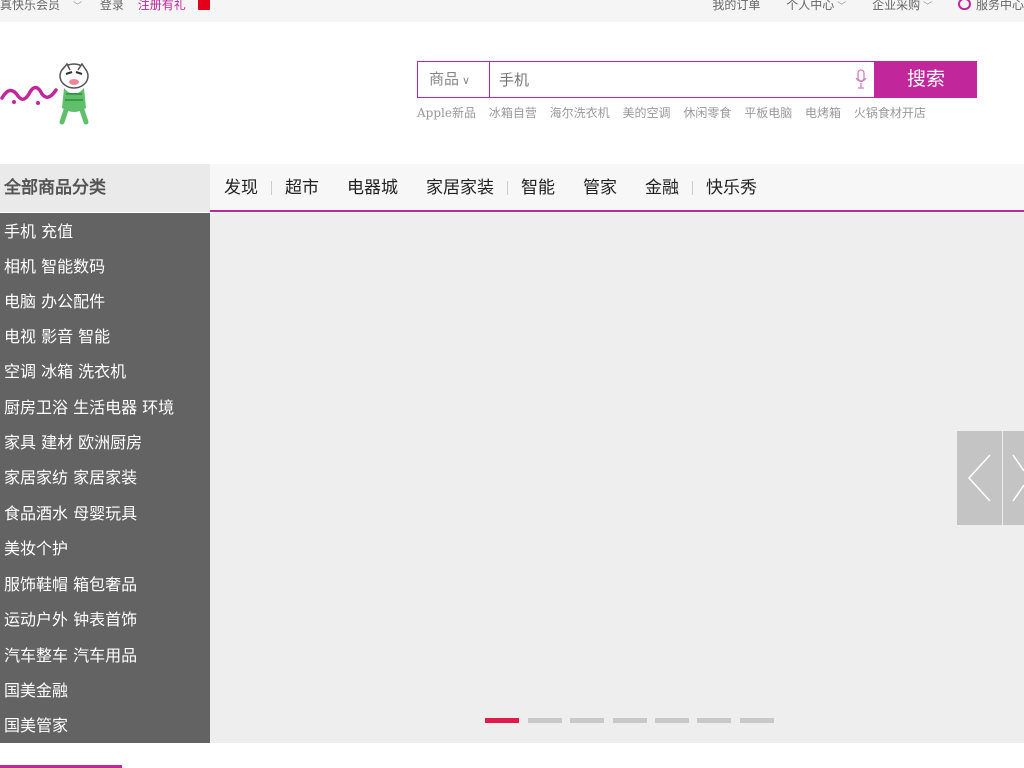 This screenshot has height=768, width=1024. I want to click on sidebar-item-apparel: 服饰鞋帽 箱包奢品, so click(70, 585).